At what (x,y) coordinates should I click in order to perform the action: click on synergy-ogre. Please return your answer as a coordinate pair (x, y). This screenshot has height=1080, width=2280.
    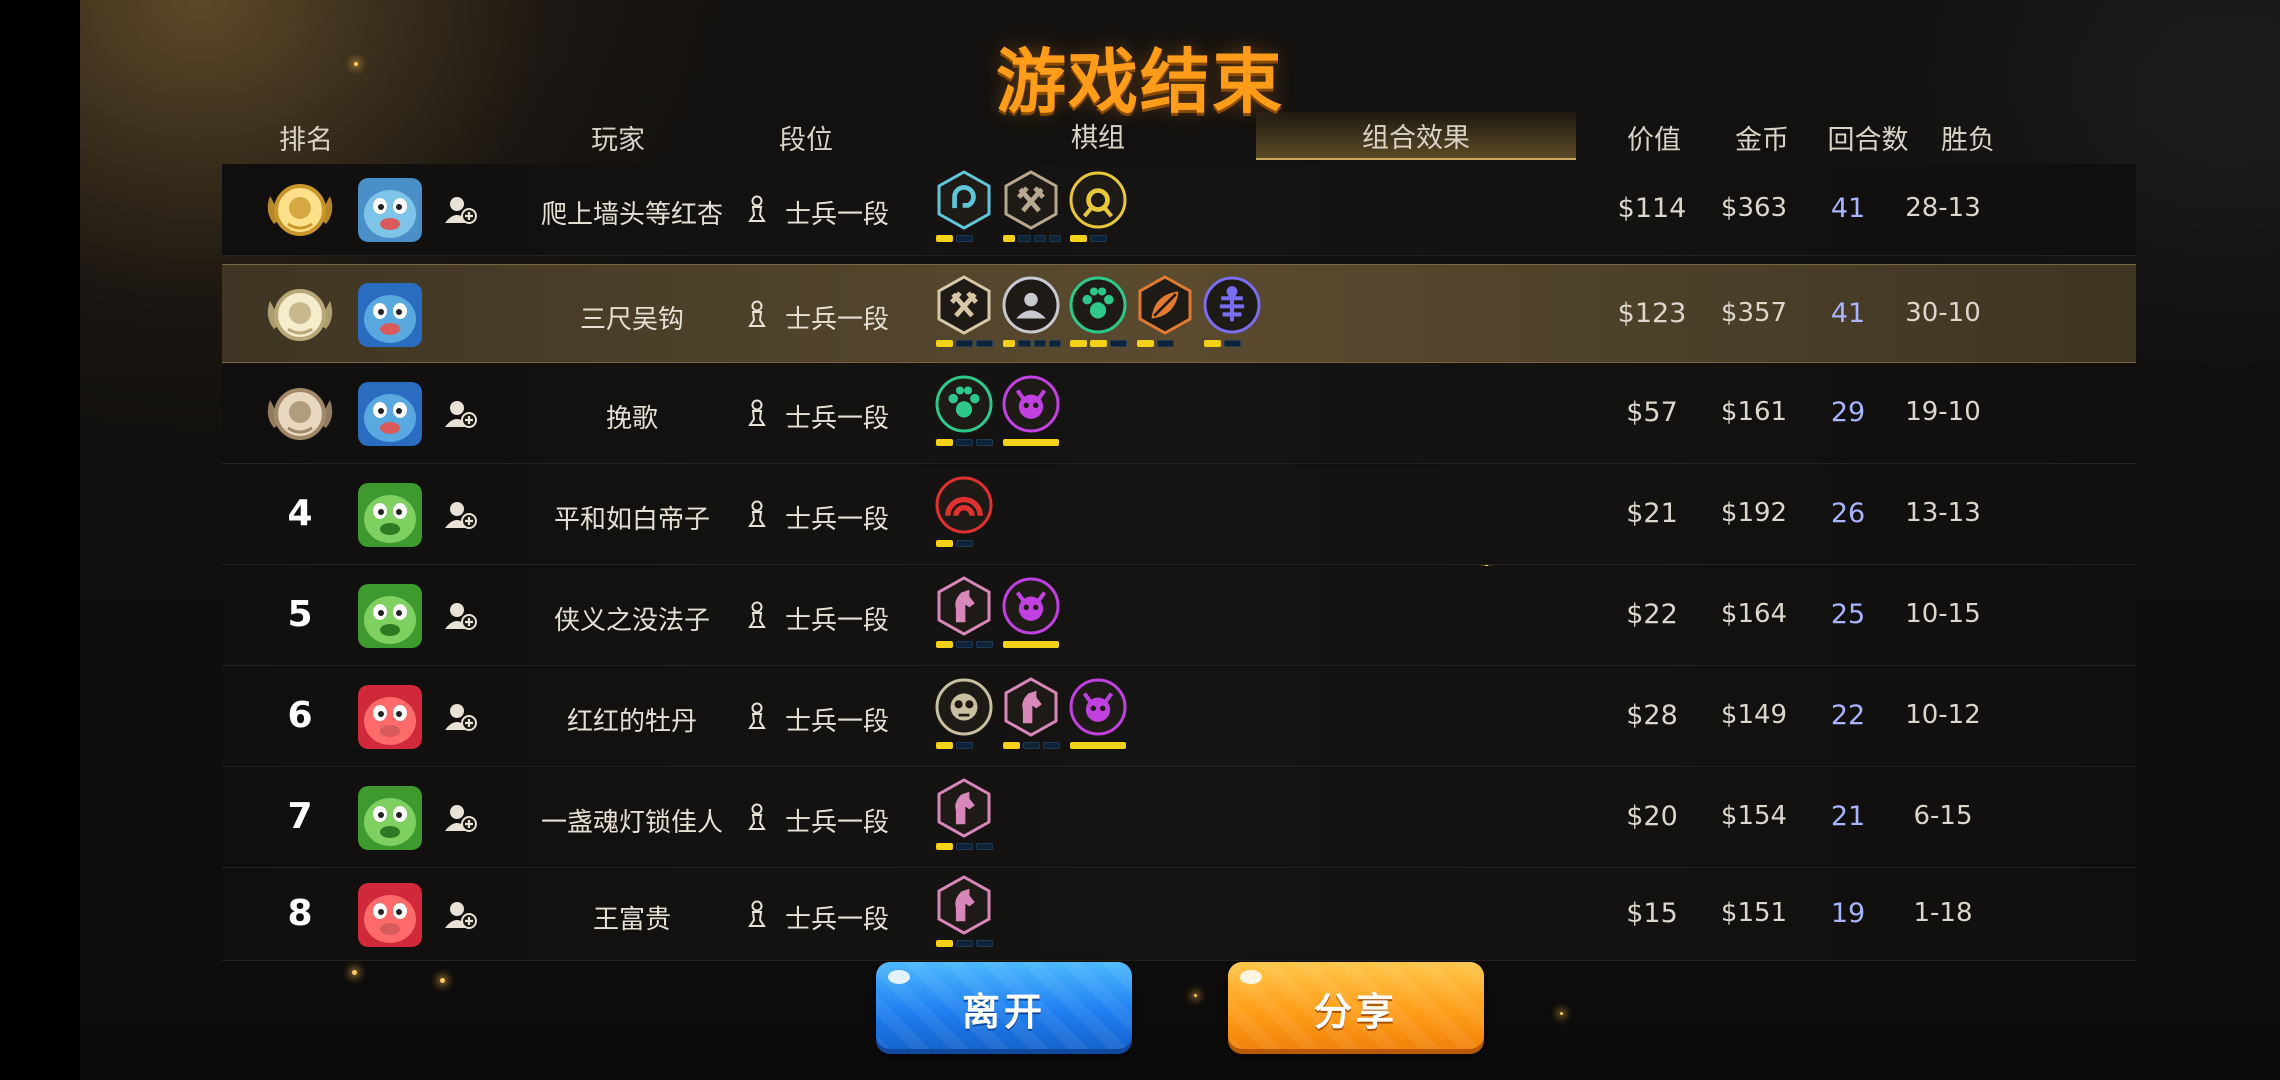
    Looking at the image, I should click on (964, 511).